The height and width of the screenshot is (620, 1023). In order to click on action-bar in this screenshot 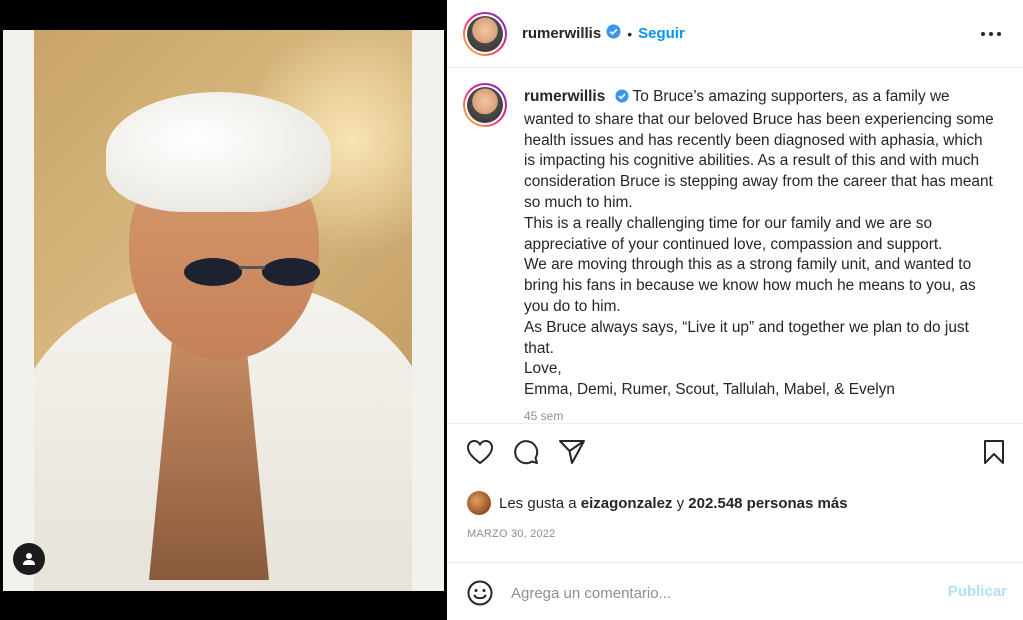, I will do `click(735, 457)`.